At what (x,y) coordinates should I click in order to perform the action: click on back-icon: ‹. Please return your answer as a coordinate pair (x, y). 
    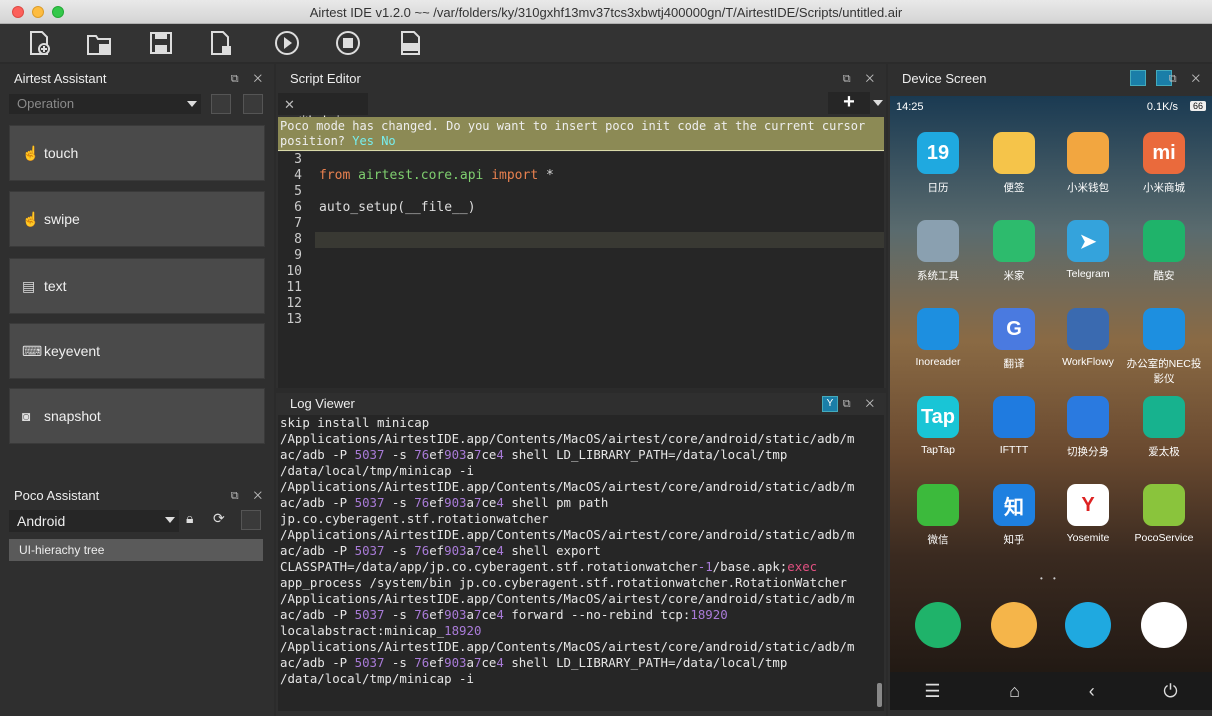
    Looking at the image, I should click on (1092, 691).